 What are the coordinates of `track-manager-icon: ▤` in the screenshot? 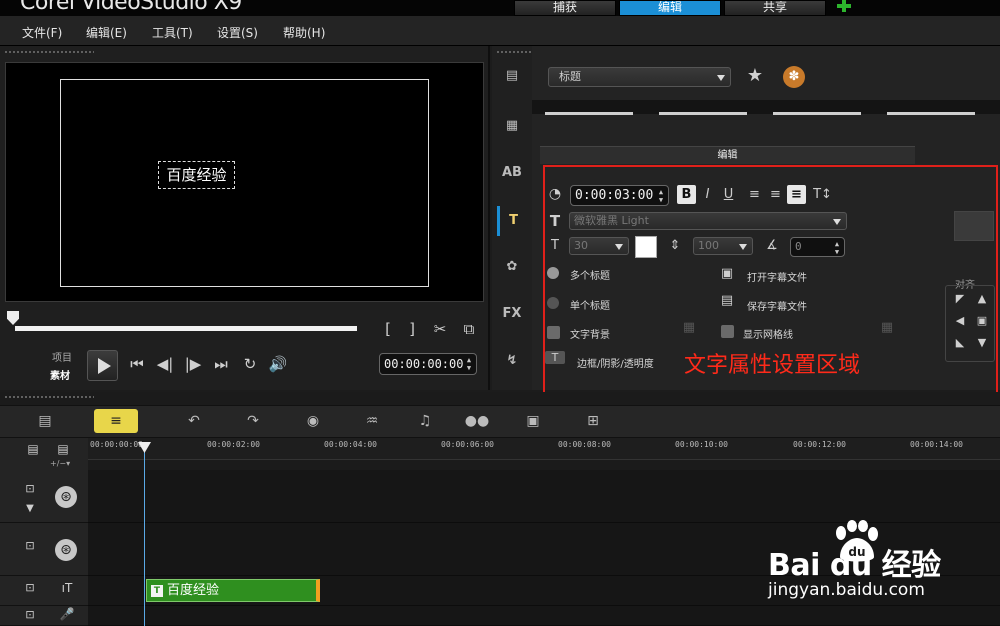 It's located at (33, 449).